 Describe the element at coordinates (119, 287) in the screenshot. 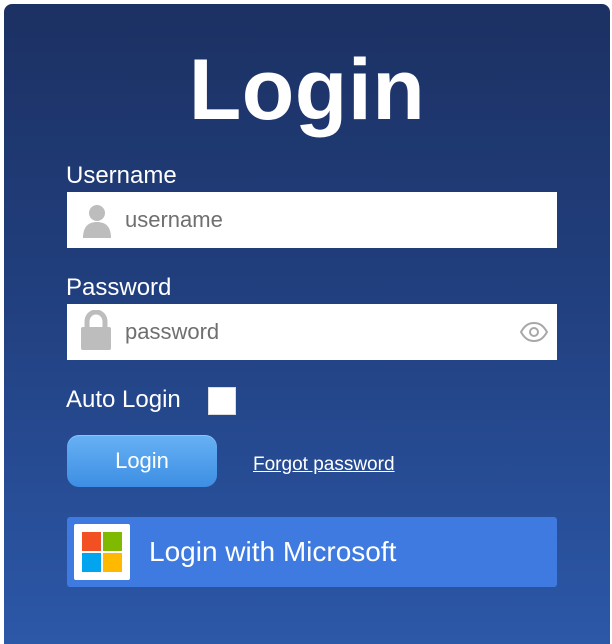

I see `password-label: Password` at that location.